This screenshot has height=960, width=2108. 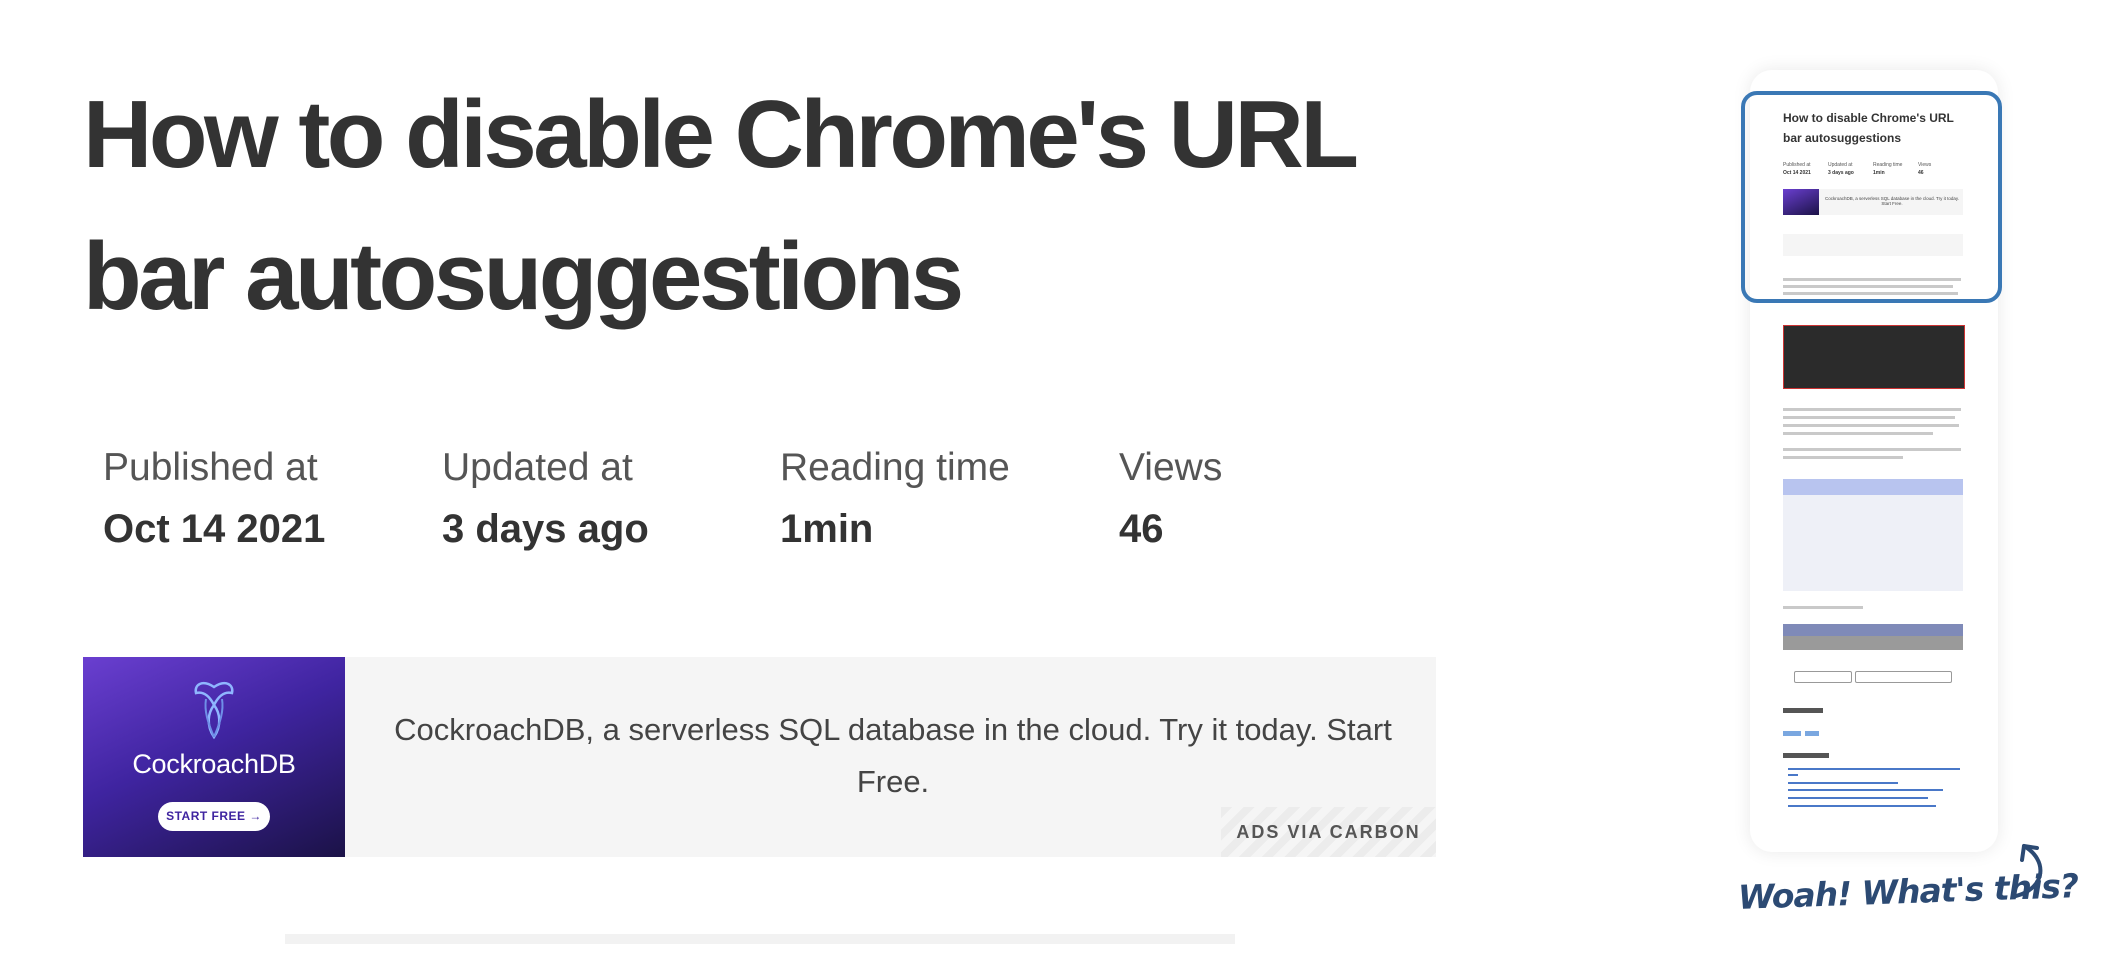 I want to click on ad-brand: CockroachDB, so click(x=214, y=764).